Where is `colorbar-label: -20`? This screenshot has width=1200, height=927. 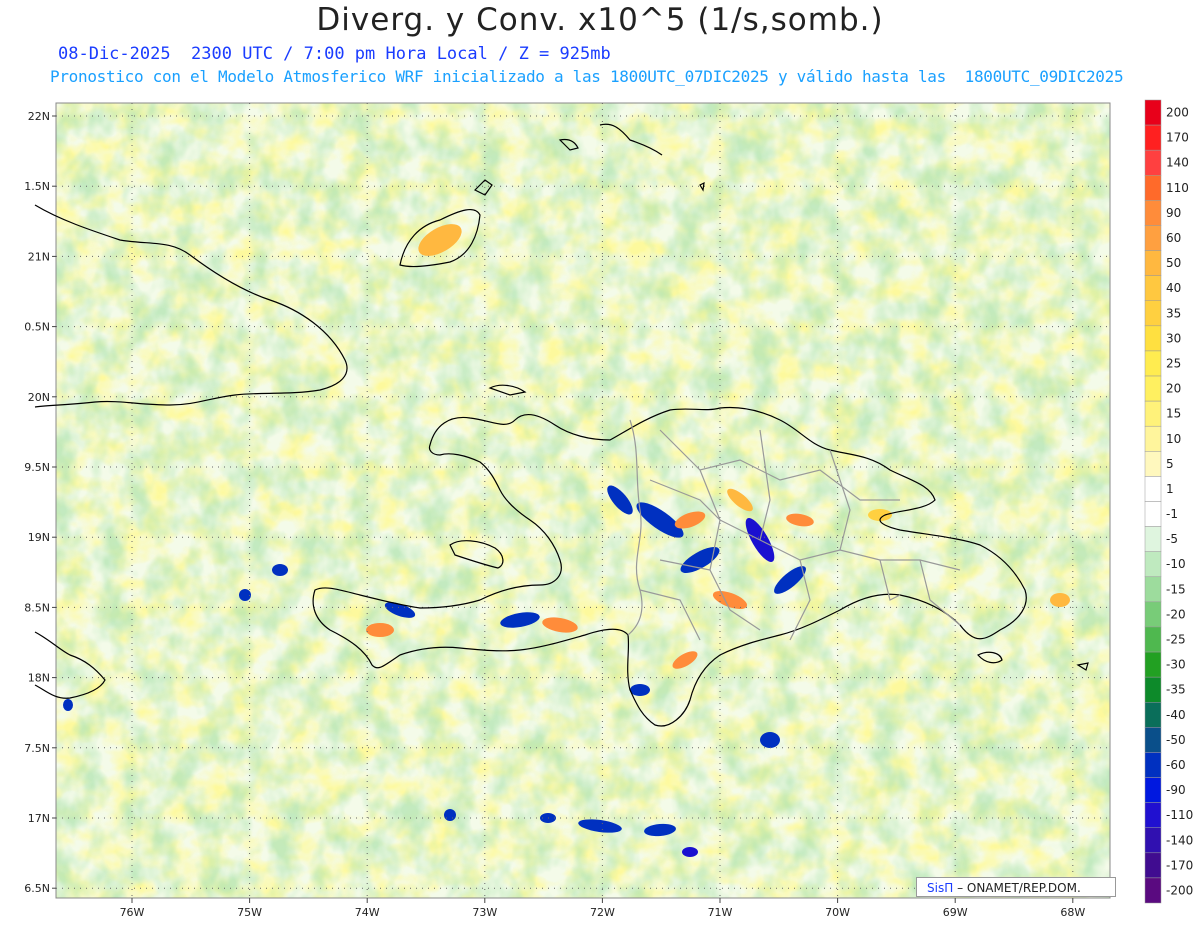
colorbar-label: -20 is located at coordinates (1176, 614).